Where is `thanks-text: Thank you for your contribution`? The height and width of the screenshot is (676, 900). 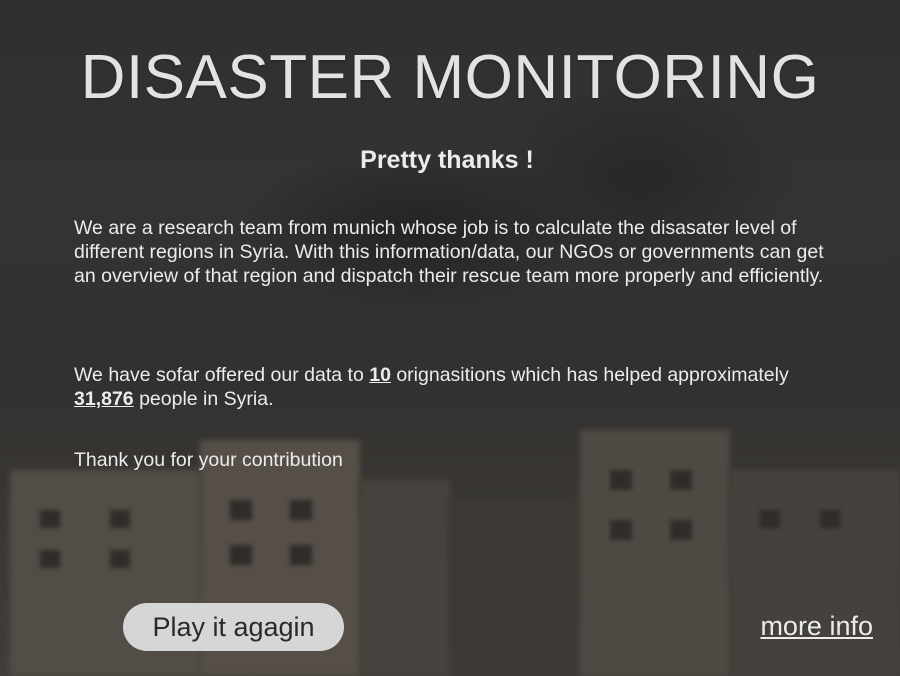 thanks-text: Thank you for your contribution is located at coordinates (208, 460).